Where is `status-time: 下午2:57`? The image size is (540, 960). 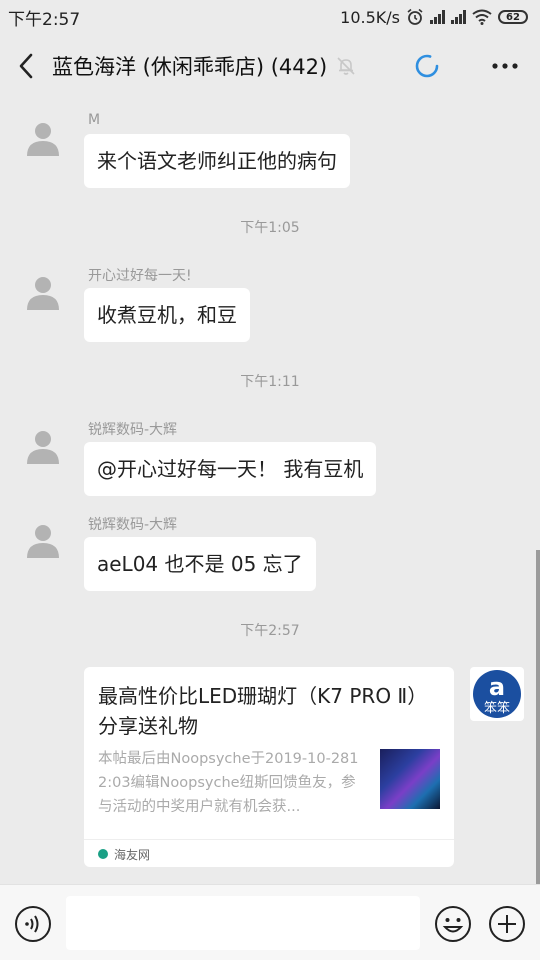 status-time: 下午2:57 is located at coordinates (44, 19).